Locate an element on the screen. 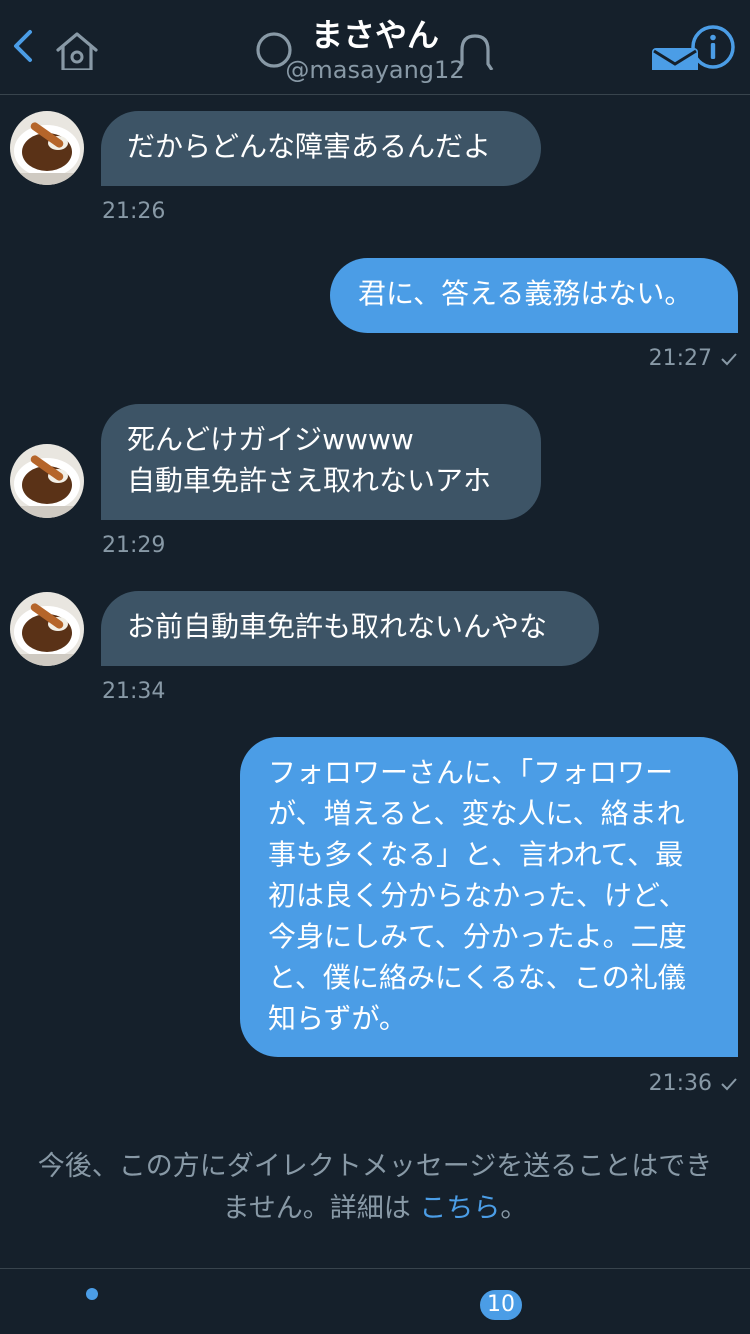 The width and height of the screenshot is (750, 1334). mail-icon is located at coordinates (675, 63).